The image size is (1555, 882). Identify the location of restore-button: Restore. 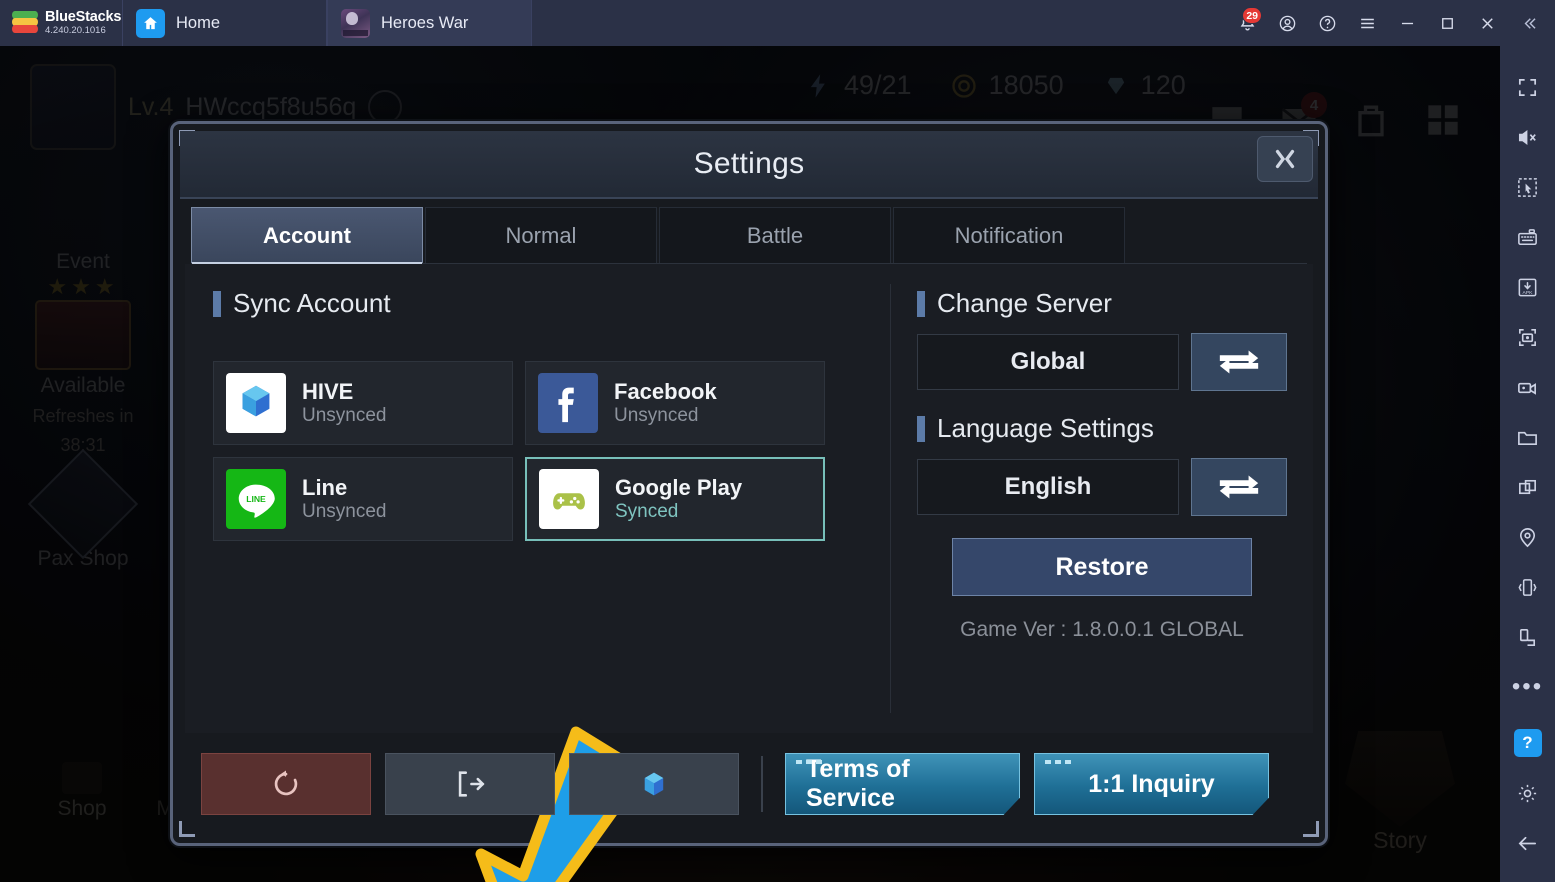
(1102, 567).